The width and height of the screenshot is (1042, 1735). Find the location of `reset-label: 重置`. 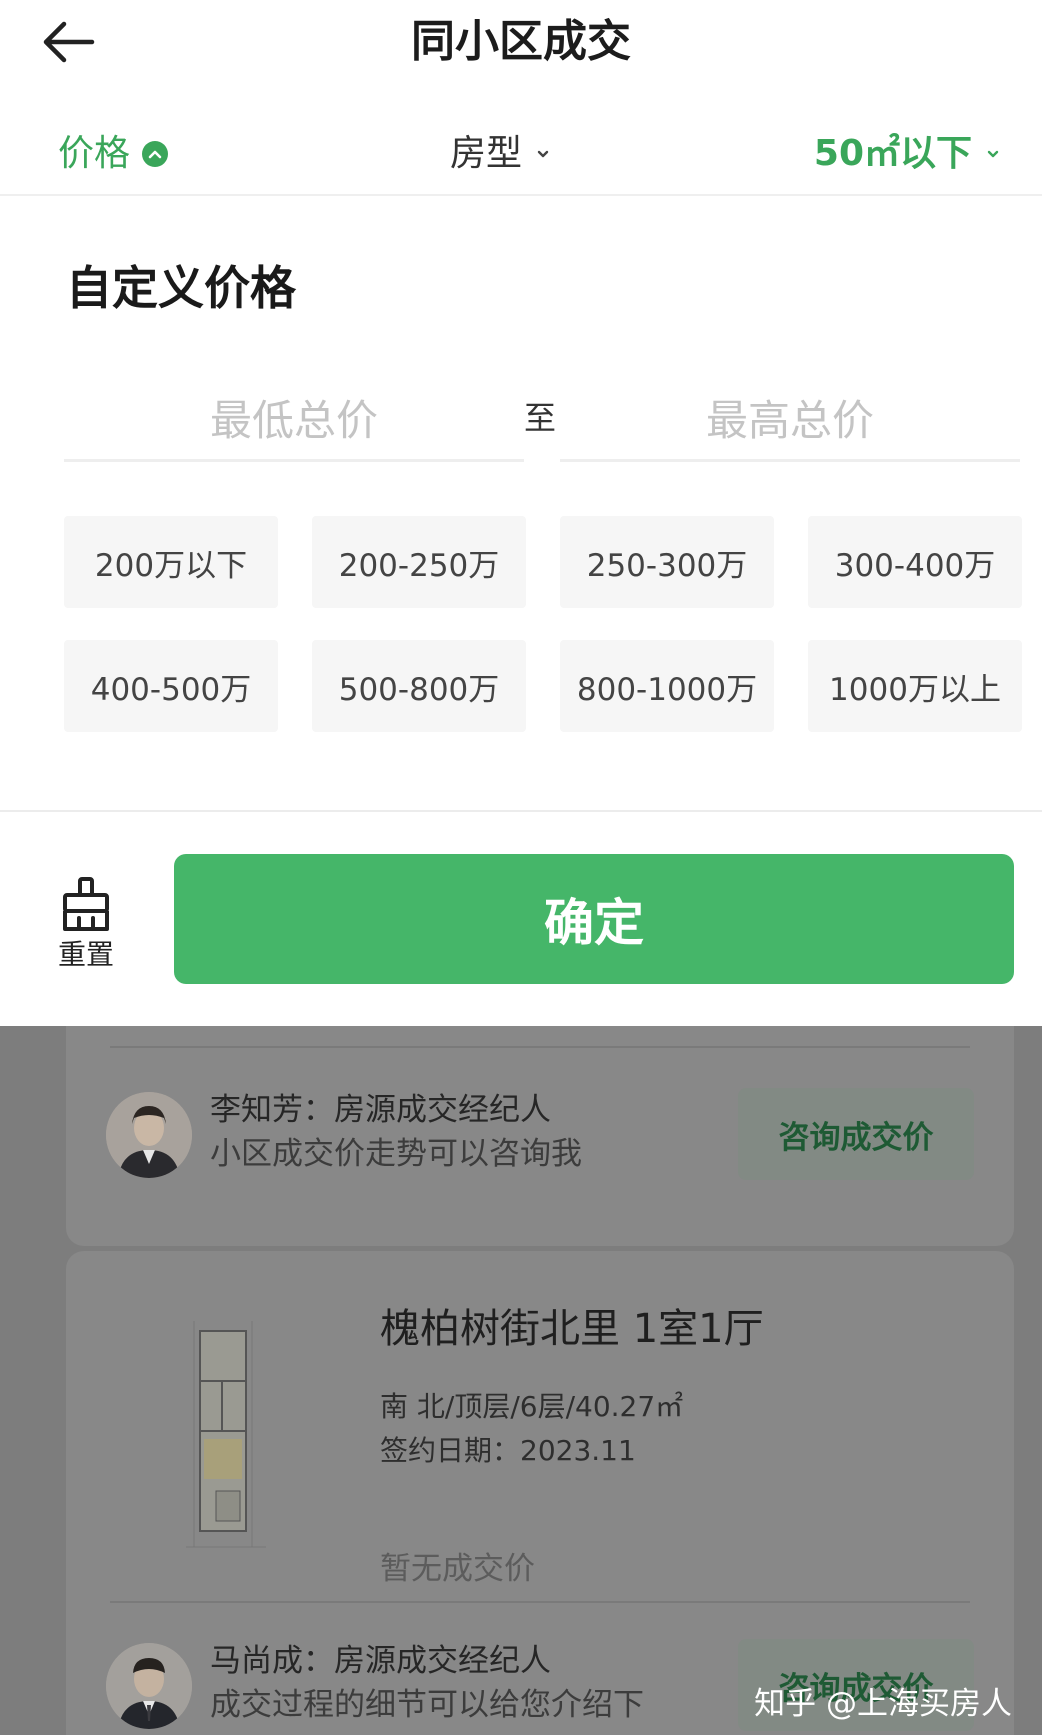

reset-label: 重置 is located at coordinates (85, 954).